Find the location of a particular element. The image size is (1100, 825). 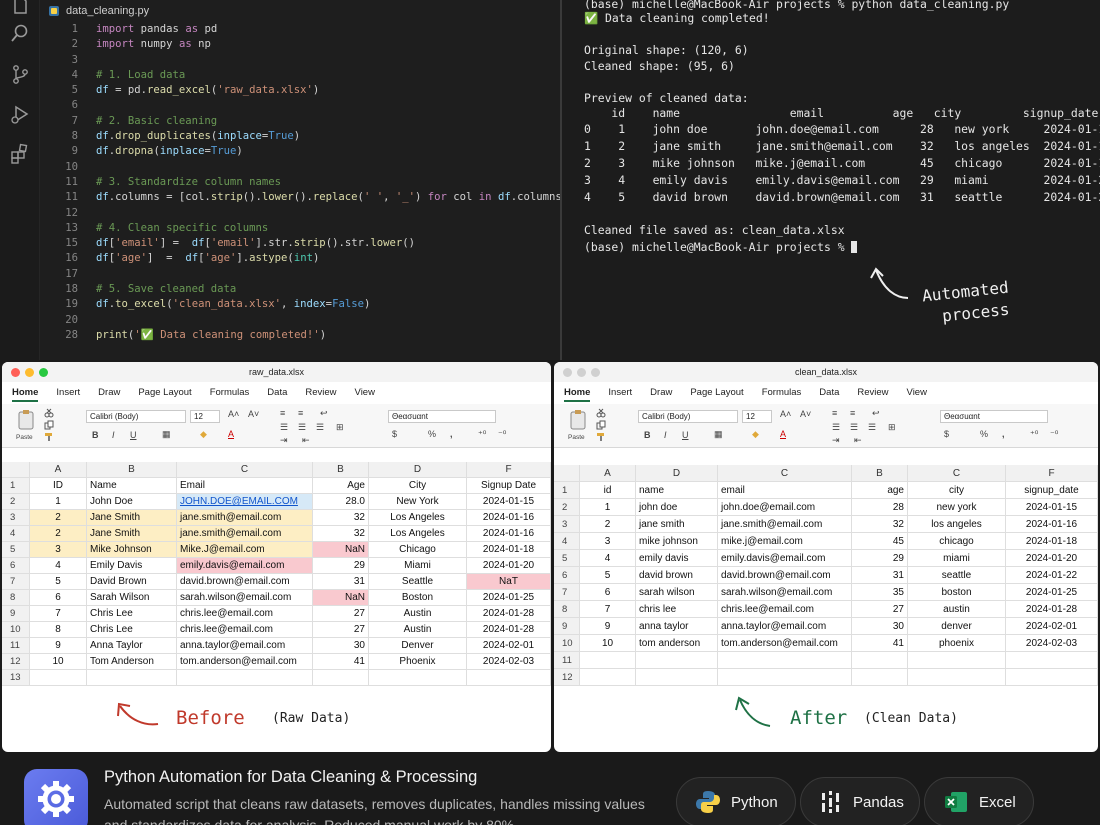

extensions-icon is located at coordinates (20, 154).